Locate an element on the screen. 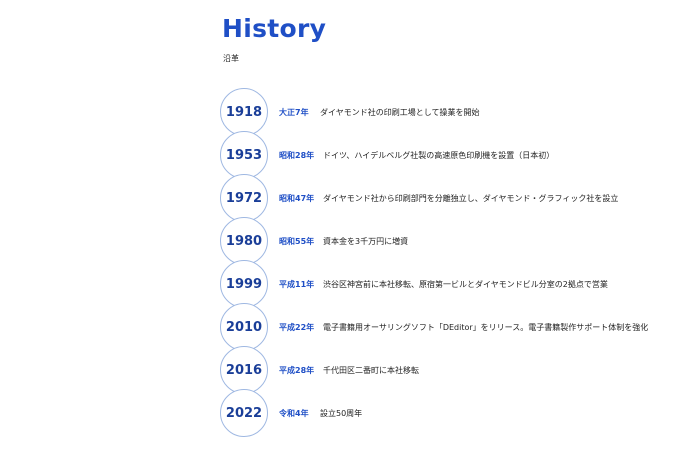  year-circle: 2022 is located at coordinates (244, 413).